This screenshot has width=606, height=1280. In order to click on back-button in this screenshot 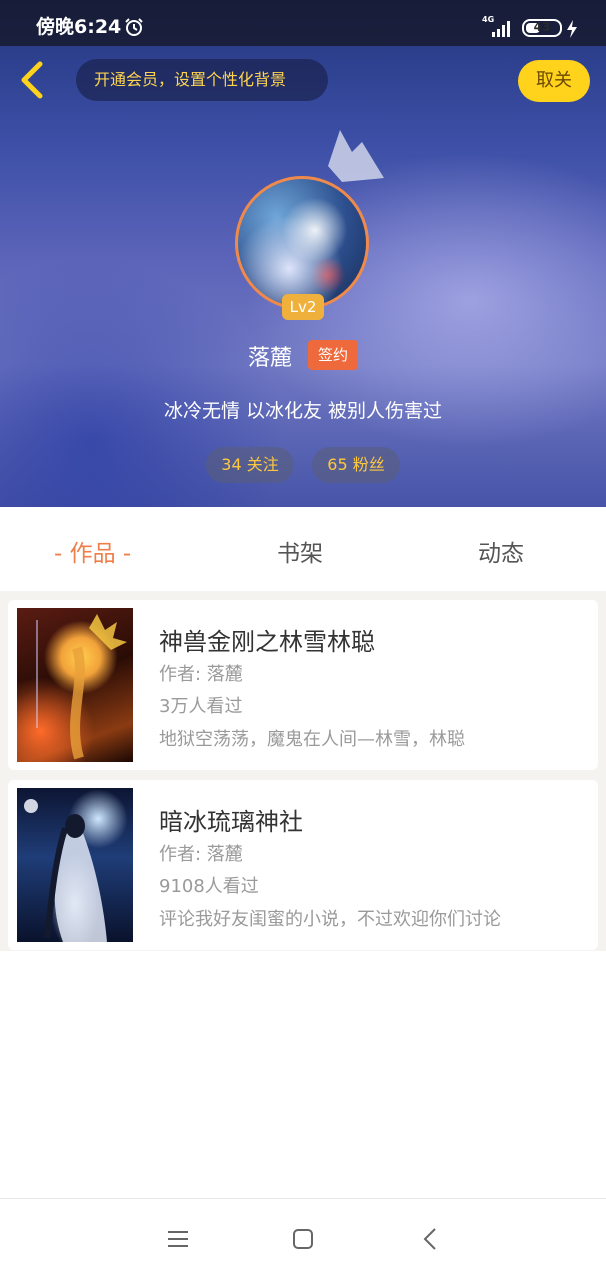, I will do `click(32, 80)`.